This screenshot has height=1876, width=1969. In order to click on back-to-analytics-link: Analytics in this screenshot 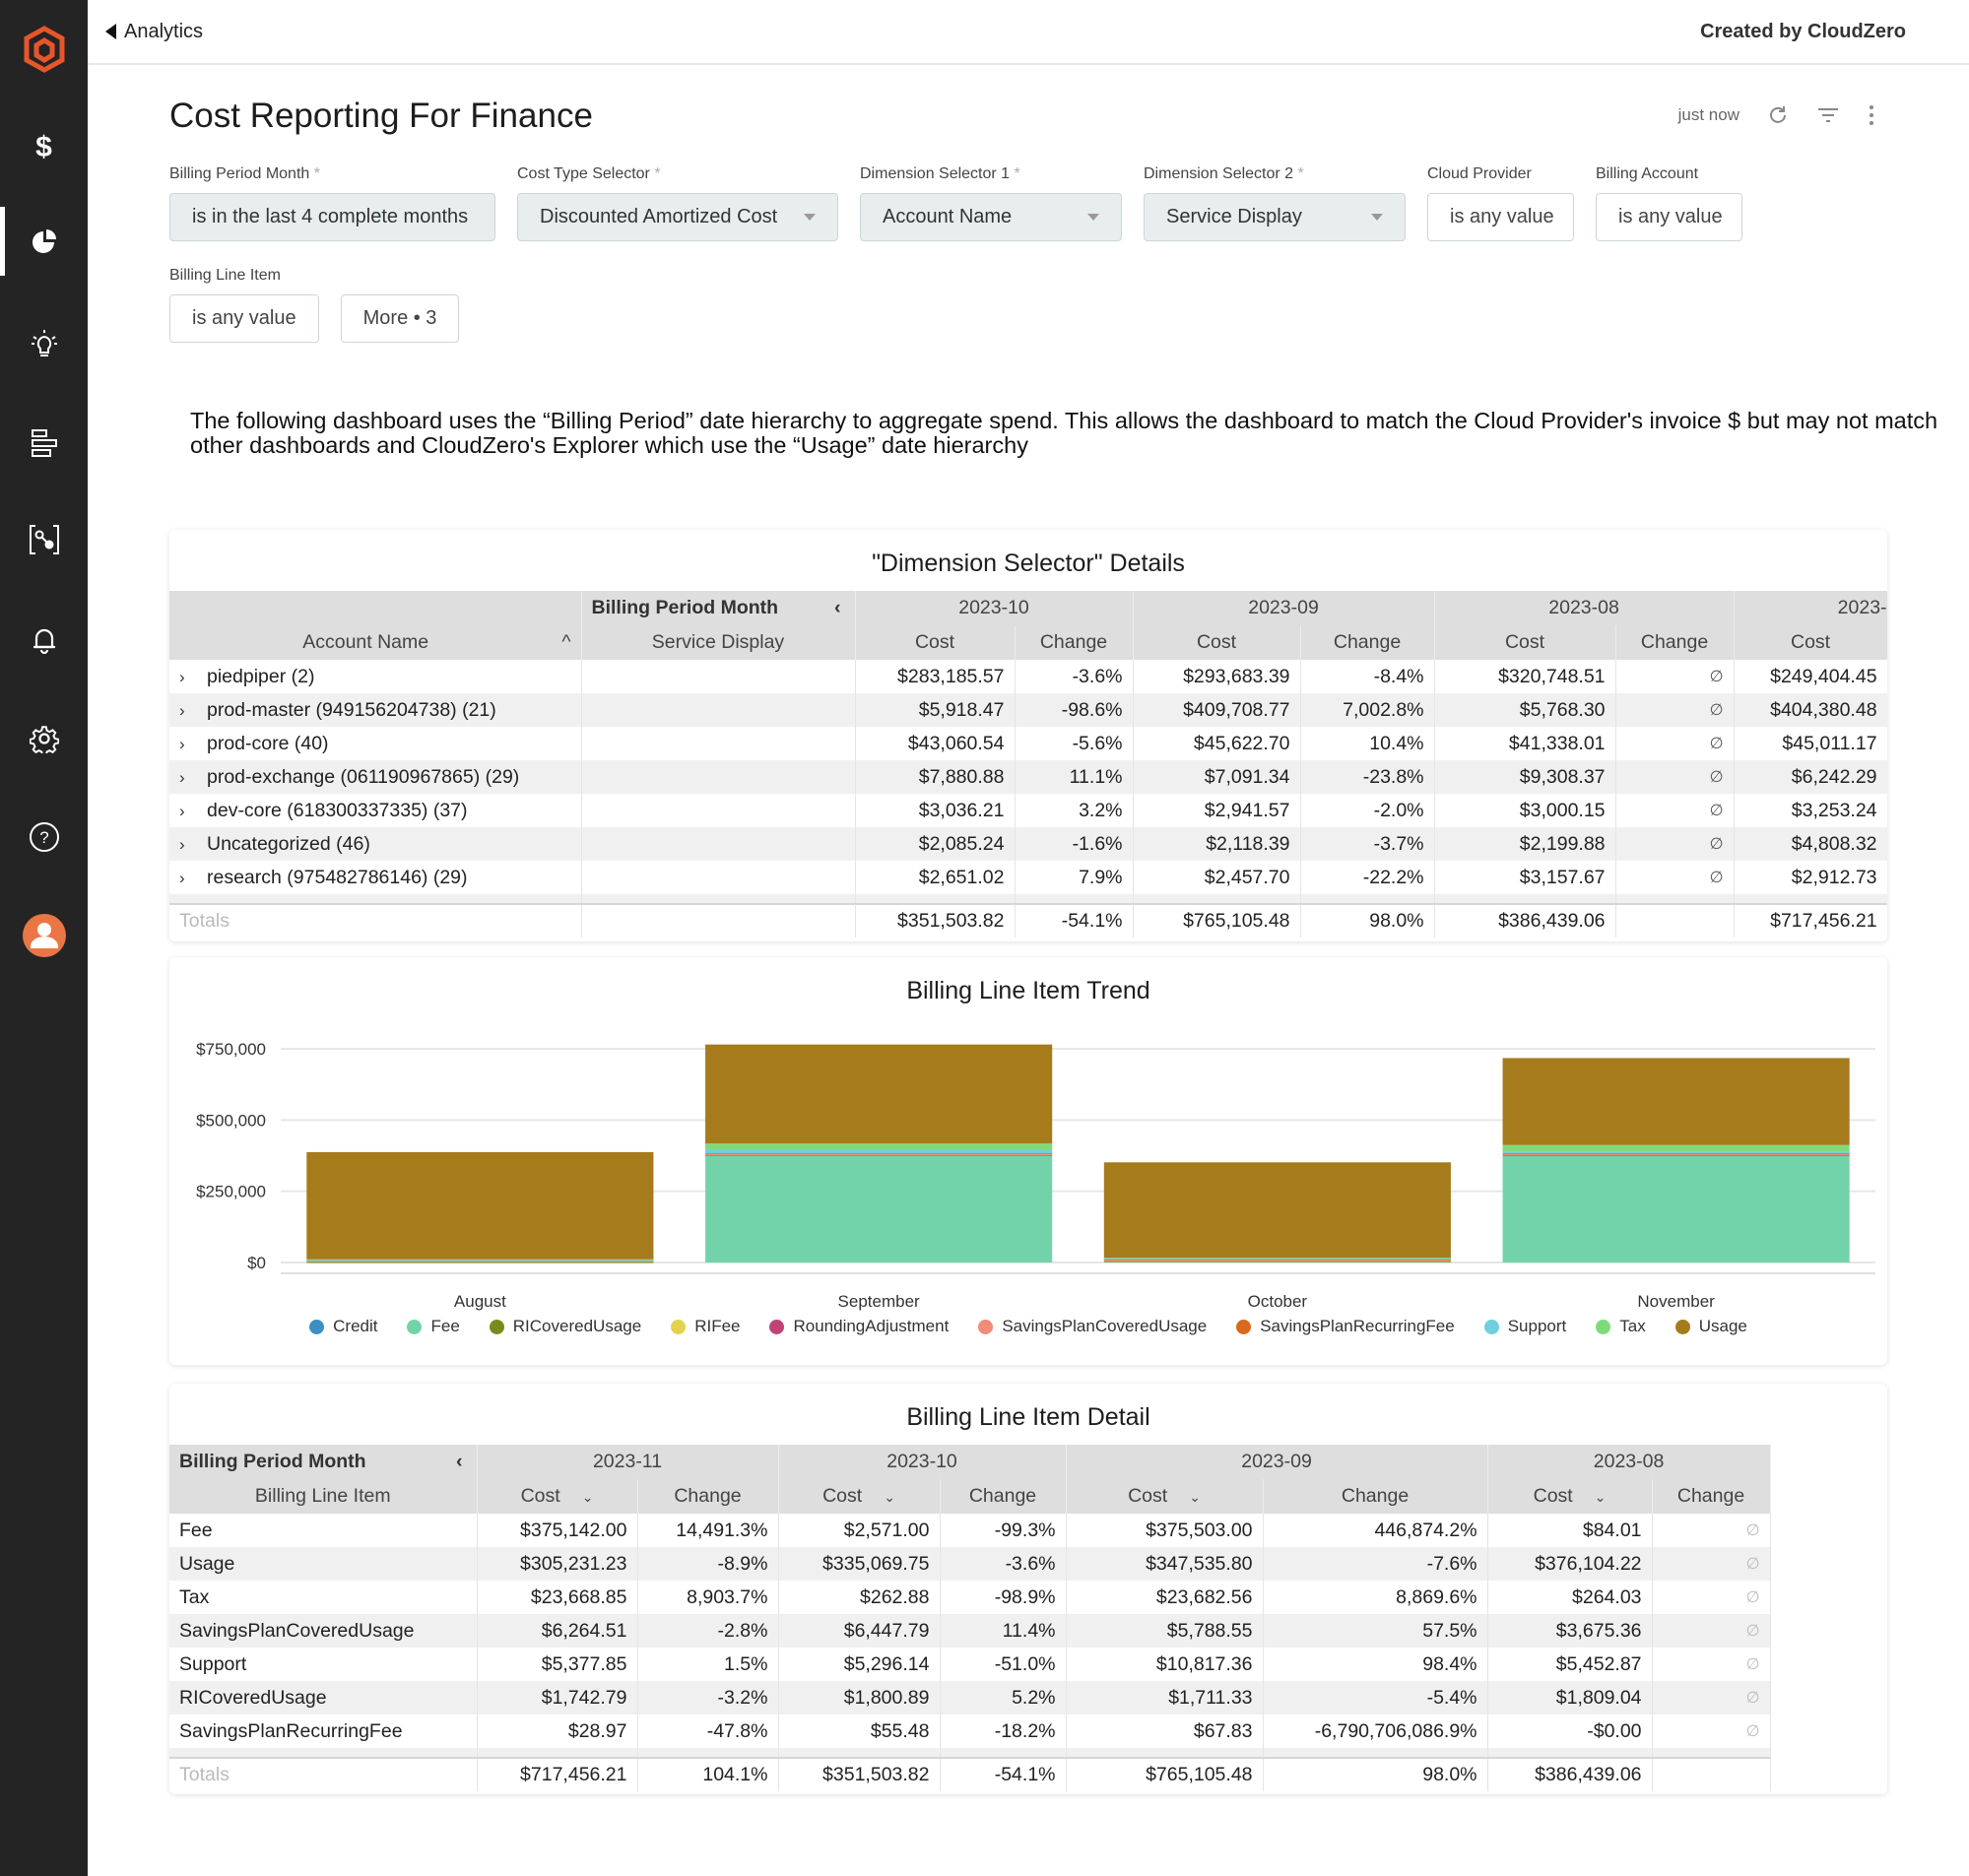, I will do `click(154, 32)`.